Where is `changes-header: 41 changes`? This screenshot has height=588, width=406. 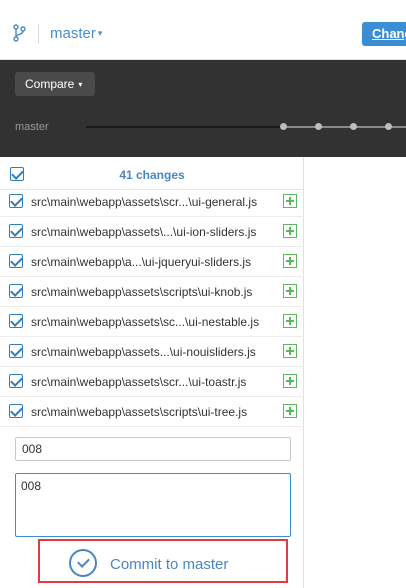
changes-header: 41 changes is located at coordinates (152, 173).